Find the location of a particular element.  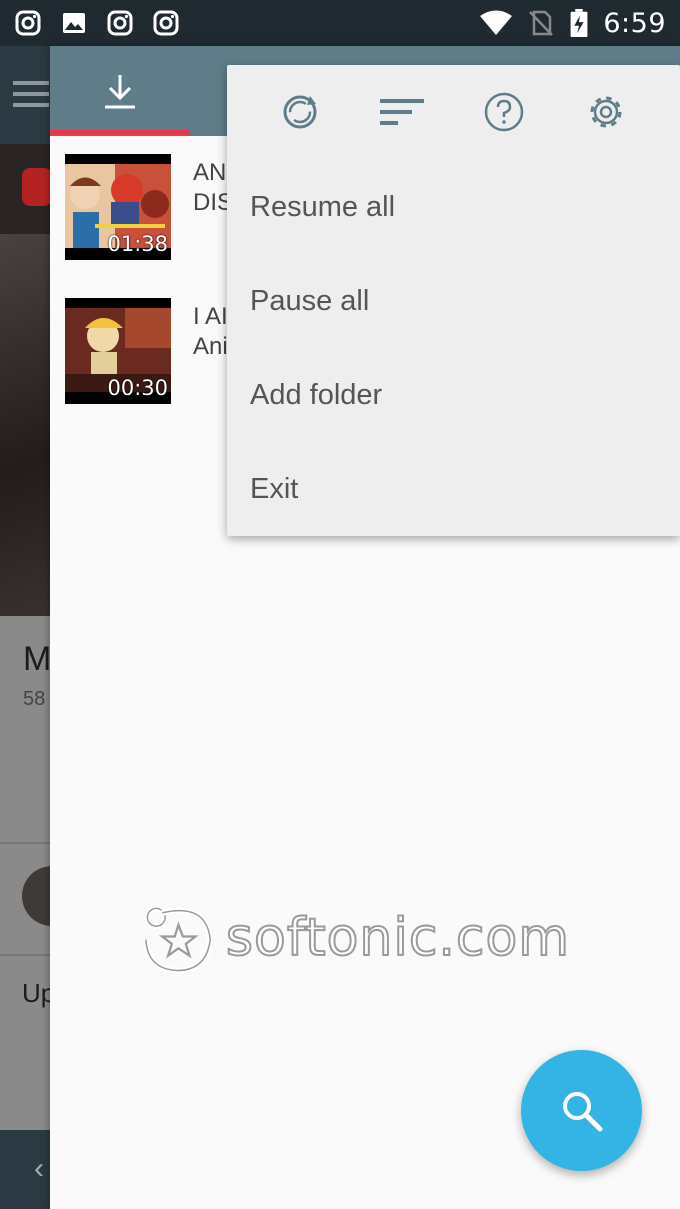

background-nav-bar: ‹ is located at coordinates (25, 1169).